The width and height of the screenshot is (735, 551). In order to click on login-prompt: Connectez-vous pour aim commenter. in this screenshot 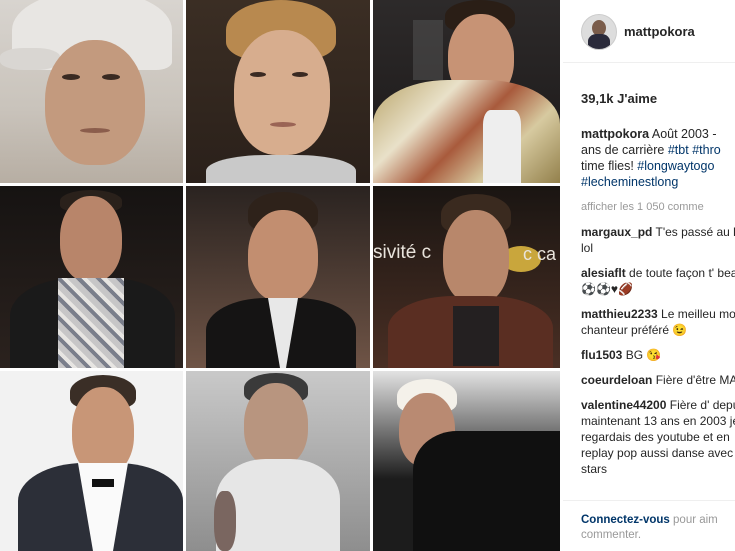, I will do `click(649, 525)`.